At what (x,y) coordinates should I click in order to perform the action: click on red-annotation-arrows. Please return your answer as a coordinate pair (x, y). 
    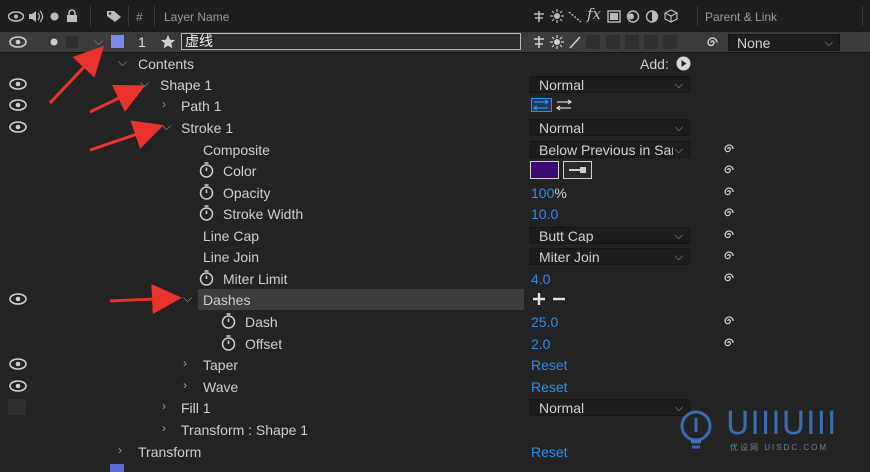
    Looking at the image, I should click on (115, 180).